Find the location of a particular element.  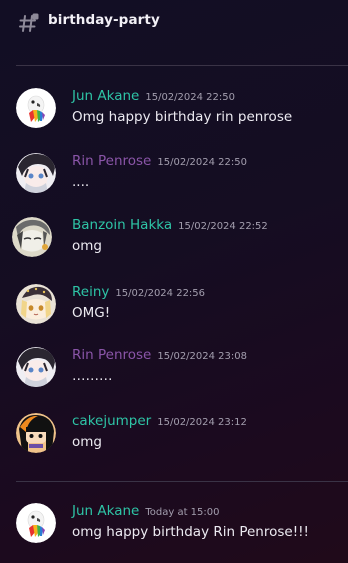

timestamp: 15/02/2024 23:12 is located at coordinates (202, 422).